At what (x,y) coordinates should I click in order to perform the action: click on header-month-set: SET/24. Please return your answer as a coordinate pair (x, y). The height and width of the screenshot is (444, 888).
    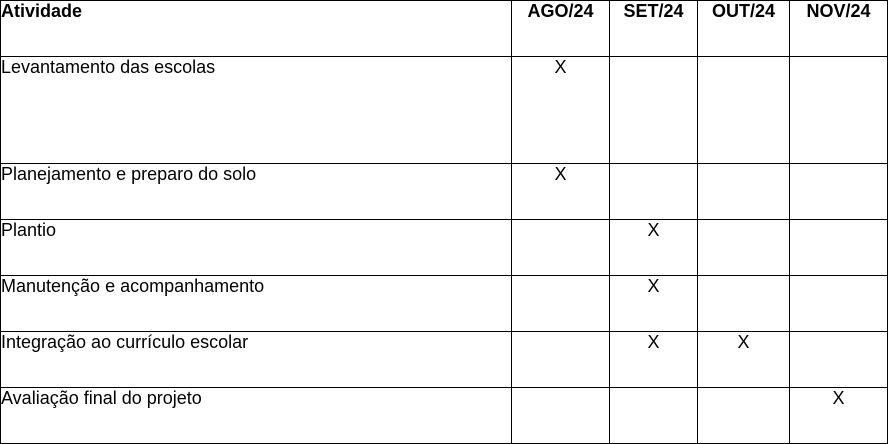
    Looking at the image, I should click on (653, 28).